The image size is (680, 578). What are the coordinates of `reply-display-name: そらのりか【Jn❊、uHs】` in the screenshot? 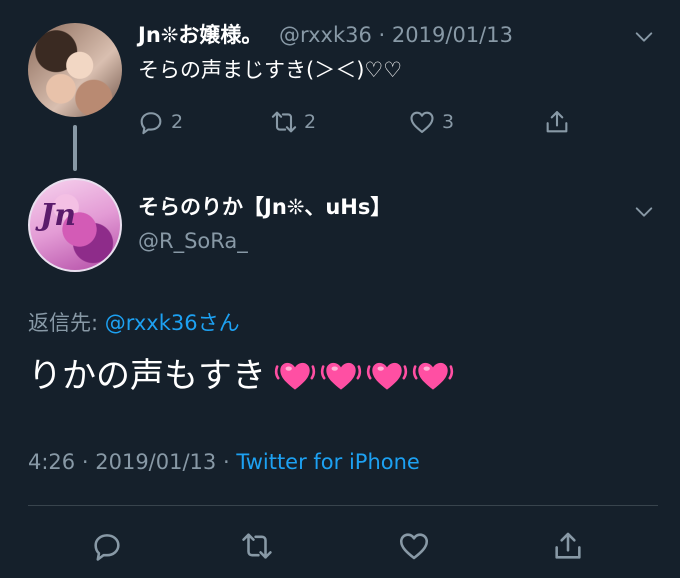 It's located at (264, 207).